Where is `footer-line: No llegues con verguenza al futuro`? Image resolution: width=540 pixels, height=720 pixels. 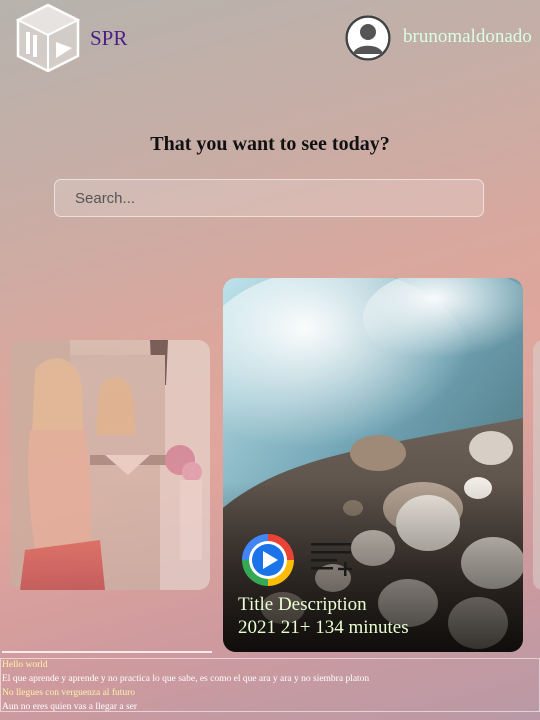
footer-line: No llegues con verguenza al futuro is located at coordinates (69, 693).